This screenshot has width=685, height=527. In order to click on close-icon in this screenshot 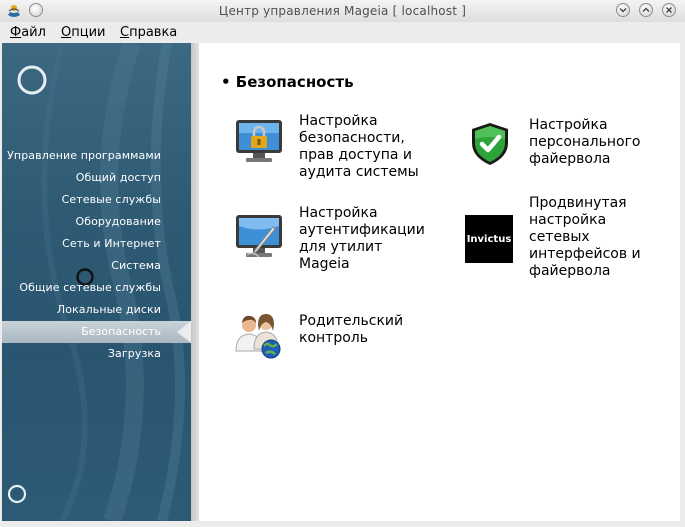, I will do `click(669, 10)`.